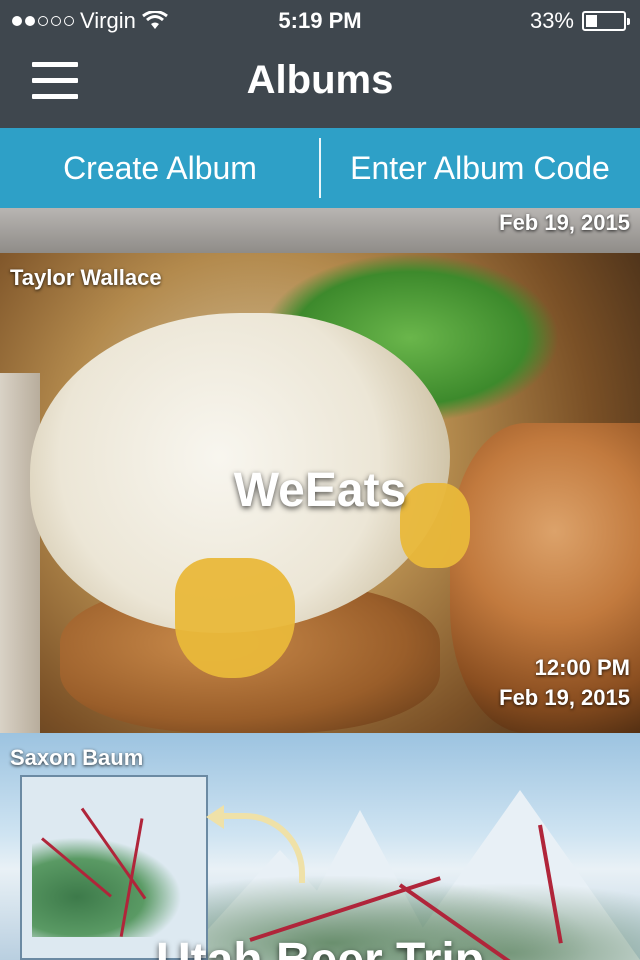 The height and width of the screenshot is (960, 640). Describe the element at coordinates (606, 21) in the screenshot. I see `battery-icon` at that location.